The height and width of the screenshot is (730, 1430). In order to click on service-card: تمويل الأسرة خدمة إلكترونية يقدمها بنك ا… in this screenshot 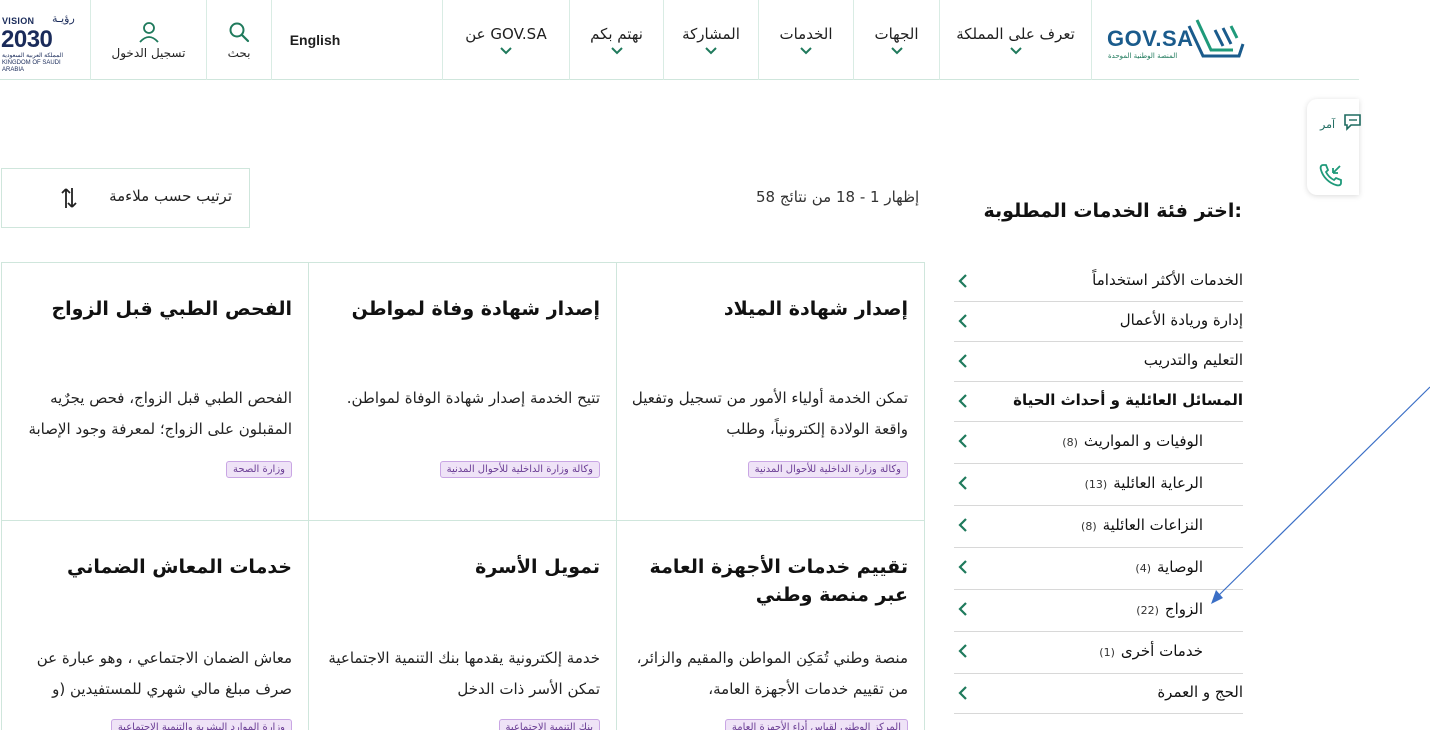, I will do `click(463, 625)`.